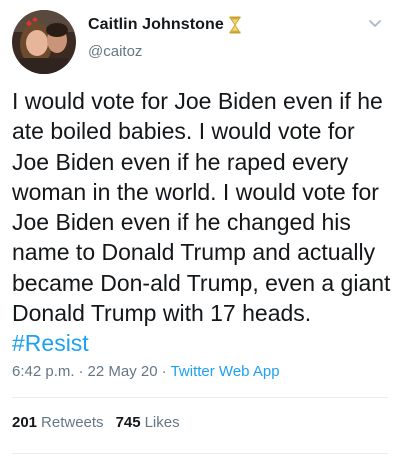 The height and width of the screenshot is (457, 400). Describe the element at coordinates (375, 23) in the screenshot. I see `chevron-down-icon` at that location.